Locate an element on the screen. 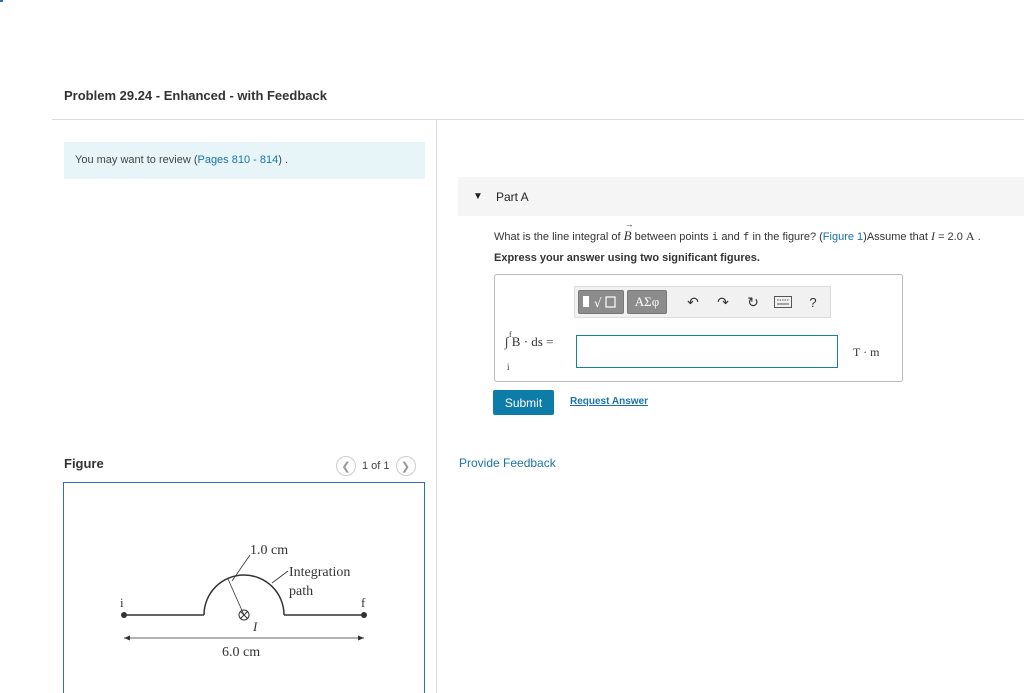 Image resolution: width=1024 pixels, height=693 pixels. help-button: ? is located at coordinates (813, 302).